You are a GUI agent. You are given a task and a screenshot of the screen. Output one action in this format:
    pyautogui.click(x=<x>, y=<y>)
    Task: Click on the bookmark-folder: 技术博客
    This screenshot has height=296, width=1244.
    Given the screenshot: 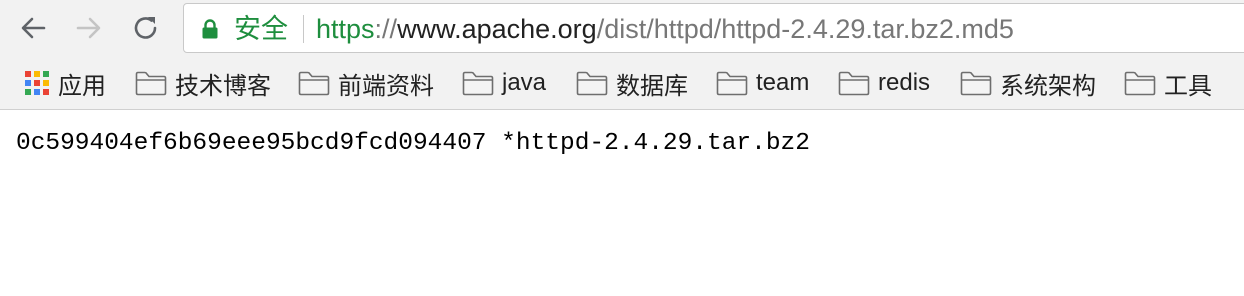 What is the action you would take?
    pyautogui.click(x=203, y=83)
    